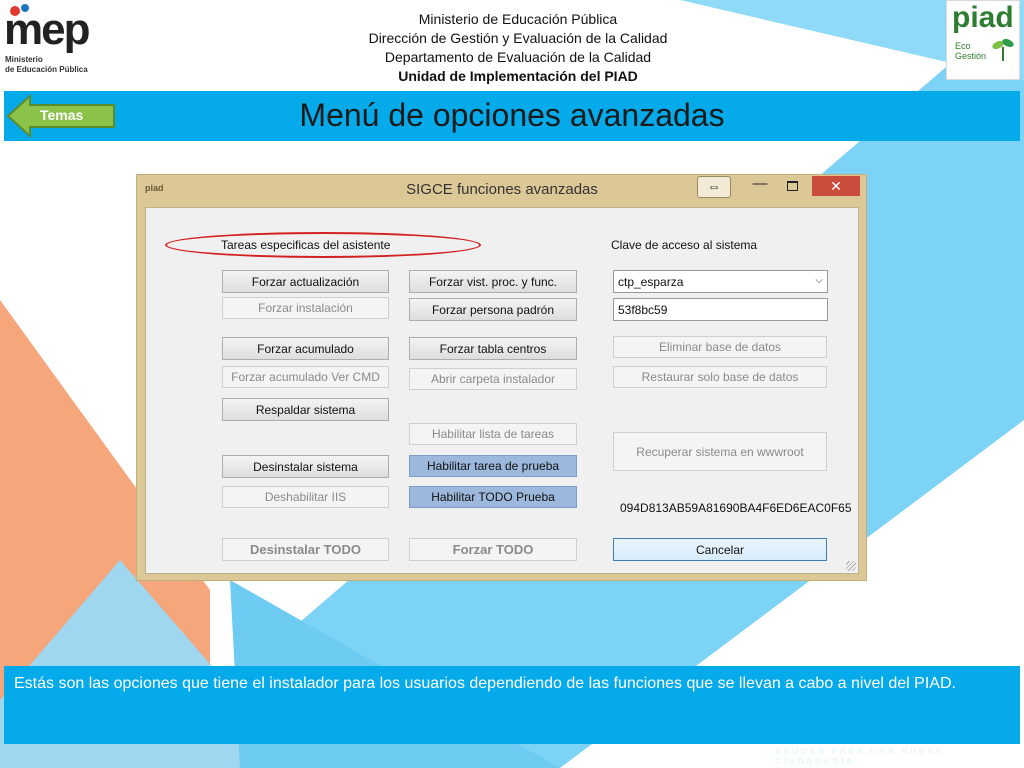 This screenshot has width=1024, height=768. I want to click on app-icon: piad, so click(154, 188).